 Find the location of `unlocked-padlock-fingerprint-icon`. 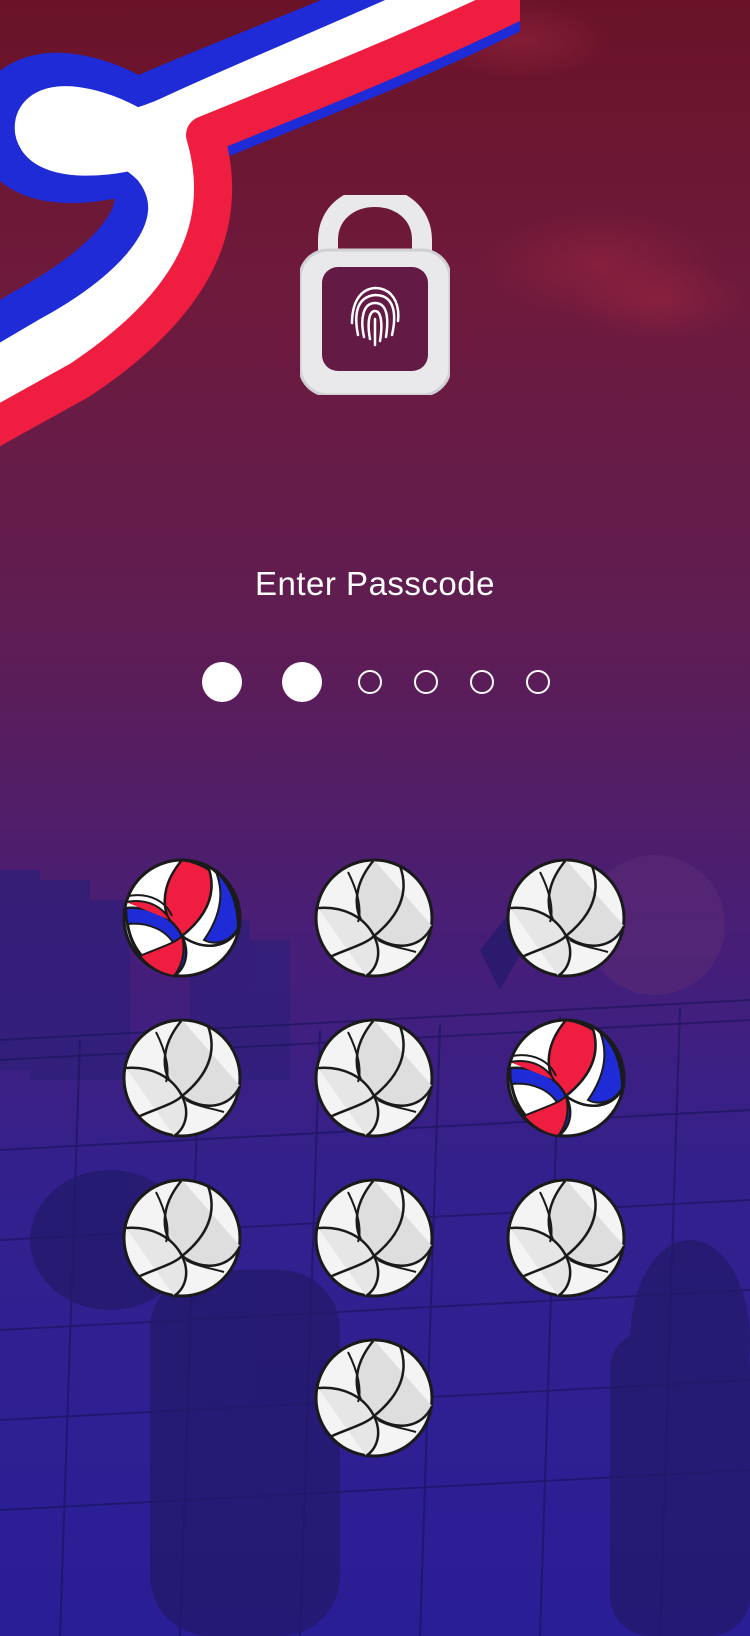

unlocked-padlock-fingerprint-icon is located at coordinates (375, 295).